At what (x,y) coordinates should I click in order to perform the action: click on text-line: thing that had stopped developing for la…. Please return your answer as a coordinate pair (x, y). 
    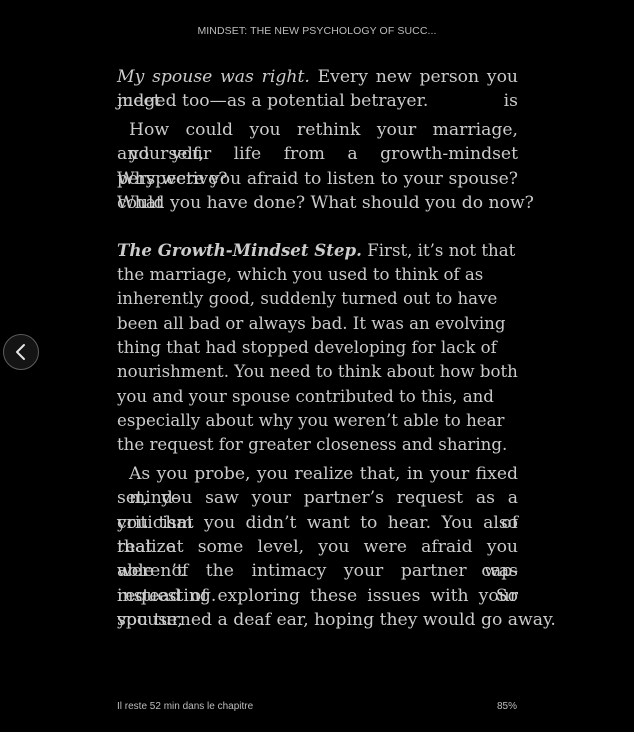
    Looking at the image, I should click on (307, 347).